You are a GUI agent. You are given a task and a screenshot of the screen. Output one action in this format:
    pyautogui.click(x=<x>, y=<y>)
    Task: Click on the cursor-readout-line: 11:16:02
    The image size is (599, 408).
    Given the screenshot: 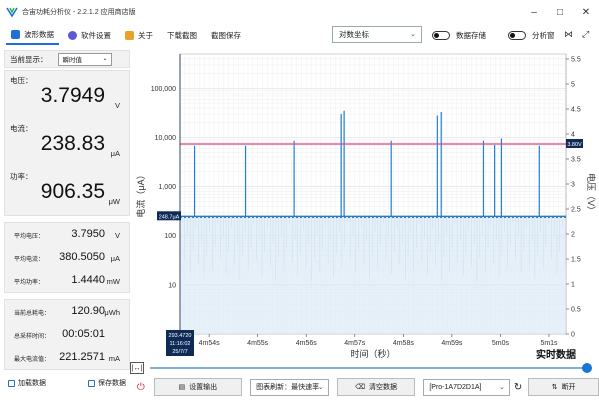 What is the action you would take?
    pyautogui.click(x=179, y=344)
    